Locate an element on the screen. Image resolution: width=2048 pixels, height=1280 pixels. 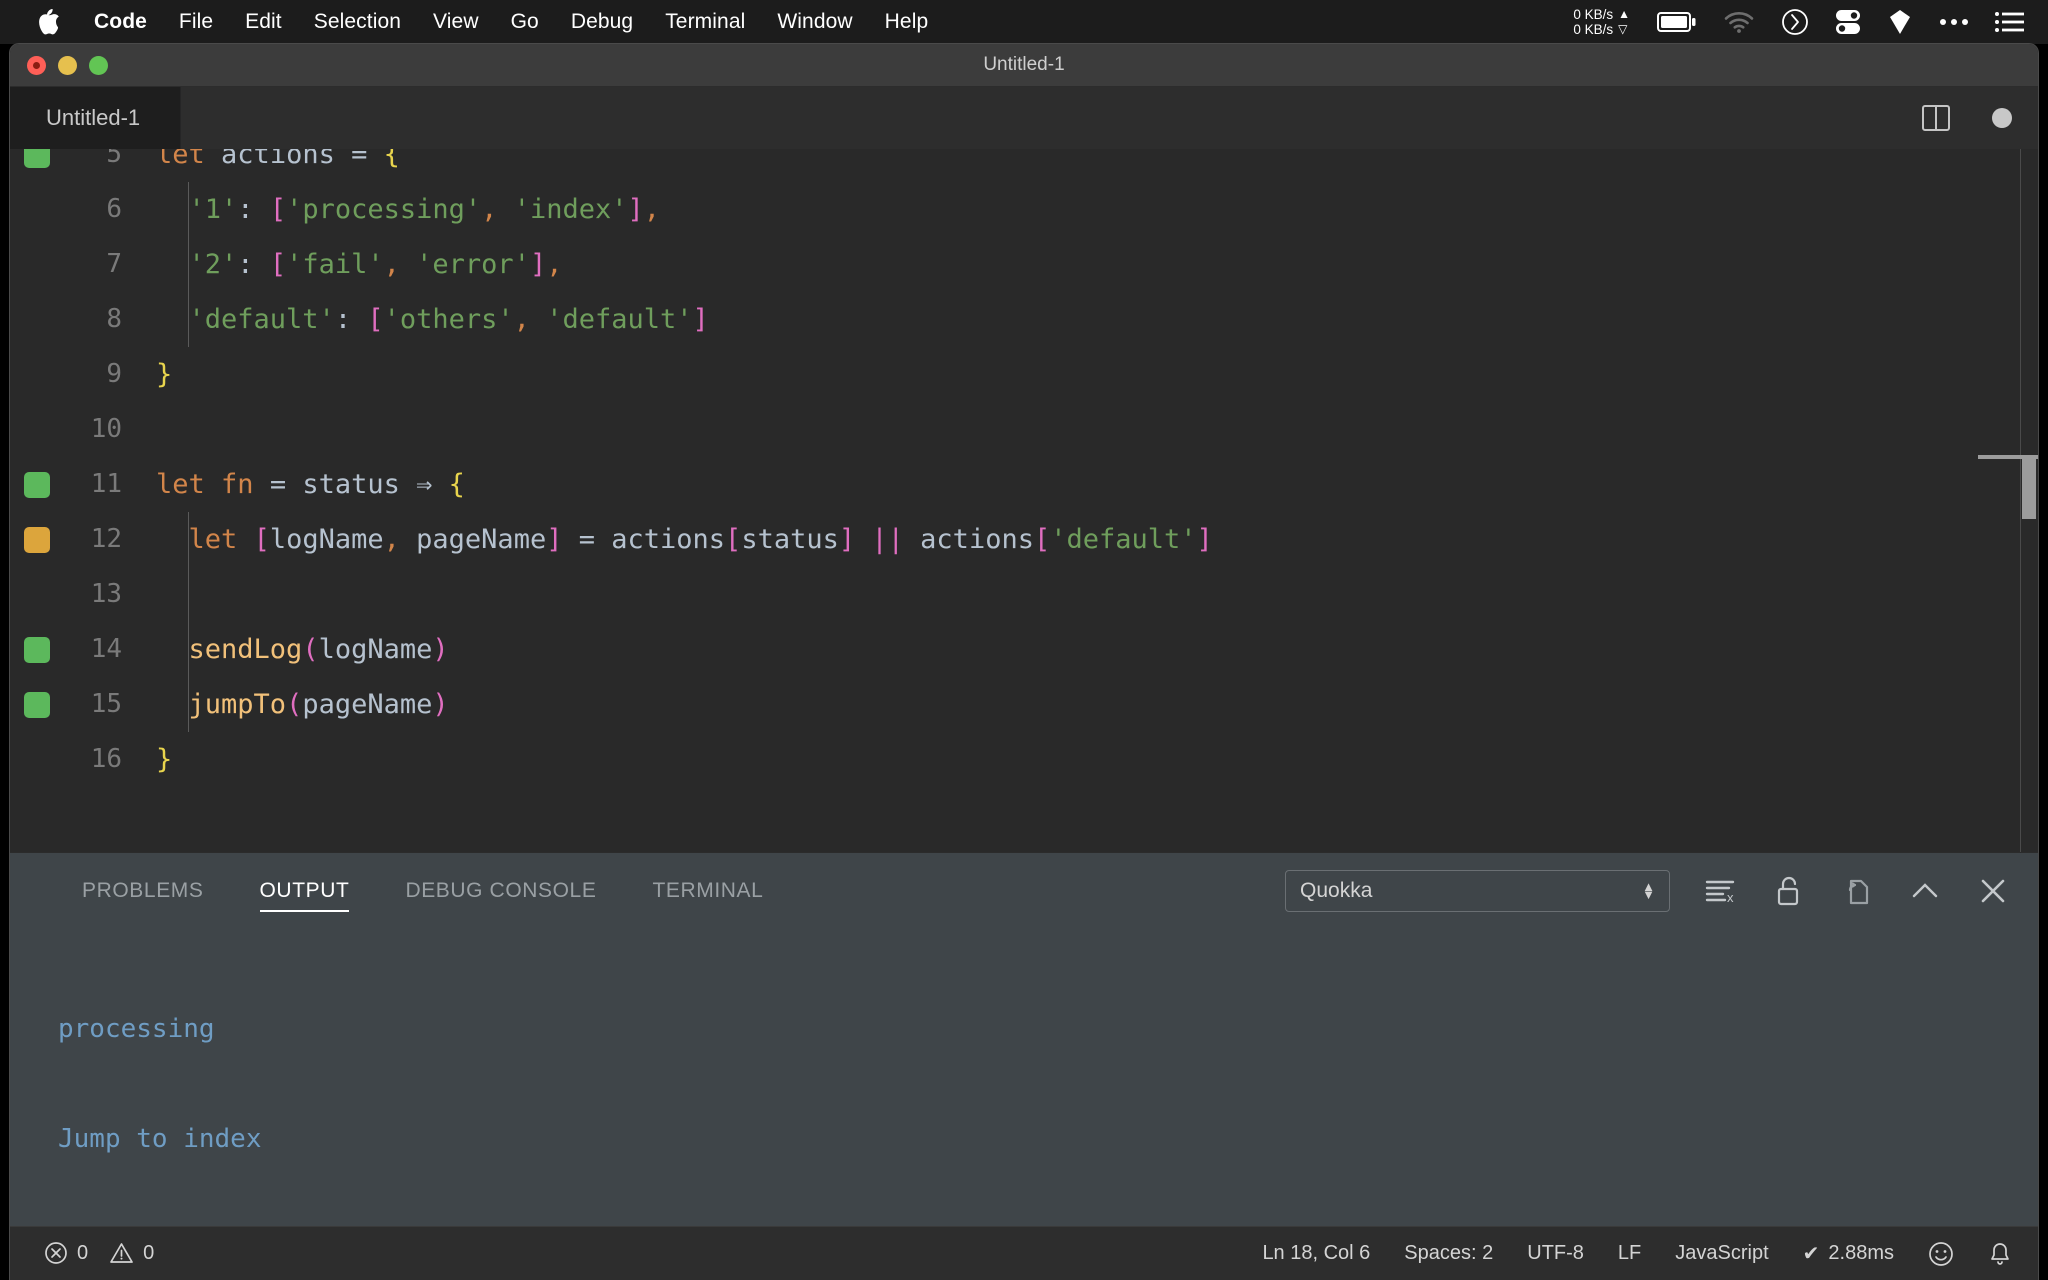
statusbar-eol: LF is located at coordinates (1629, 1253).